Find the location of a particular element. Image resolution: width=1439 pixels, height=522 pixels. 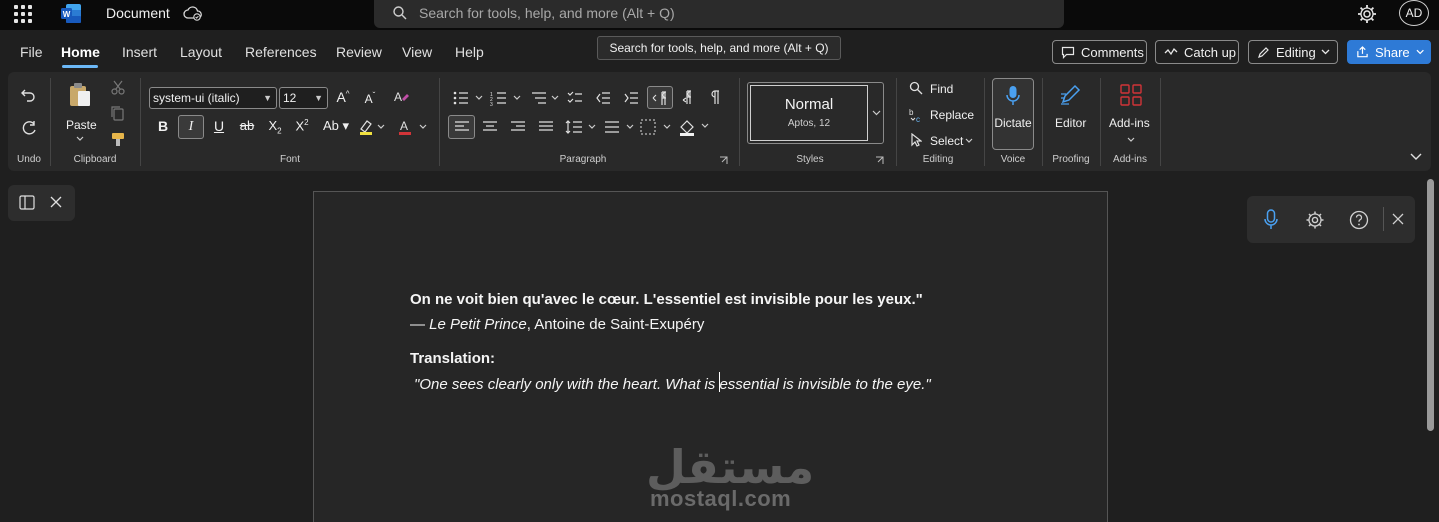

add-ins-label: Add-ins is located at coordinates (1129, 123).